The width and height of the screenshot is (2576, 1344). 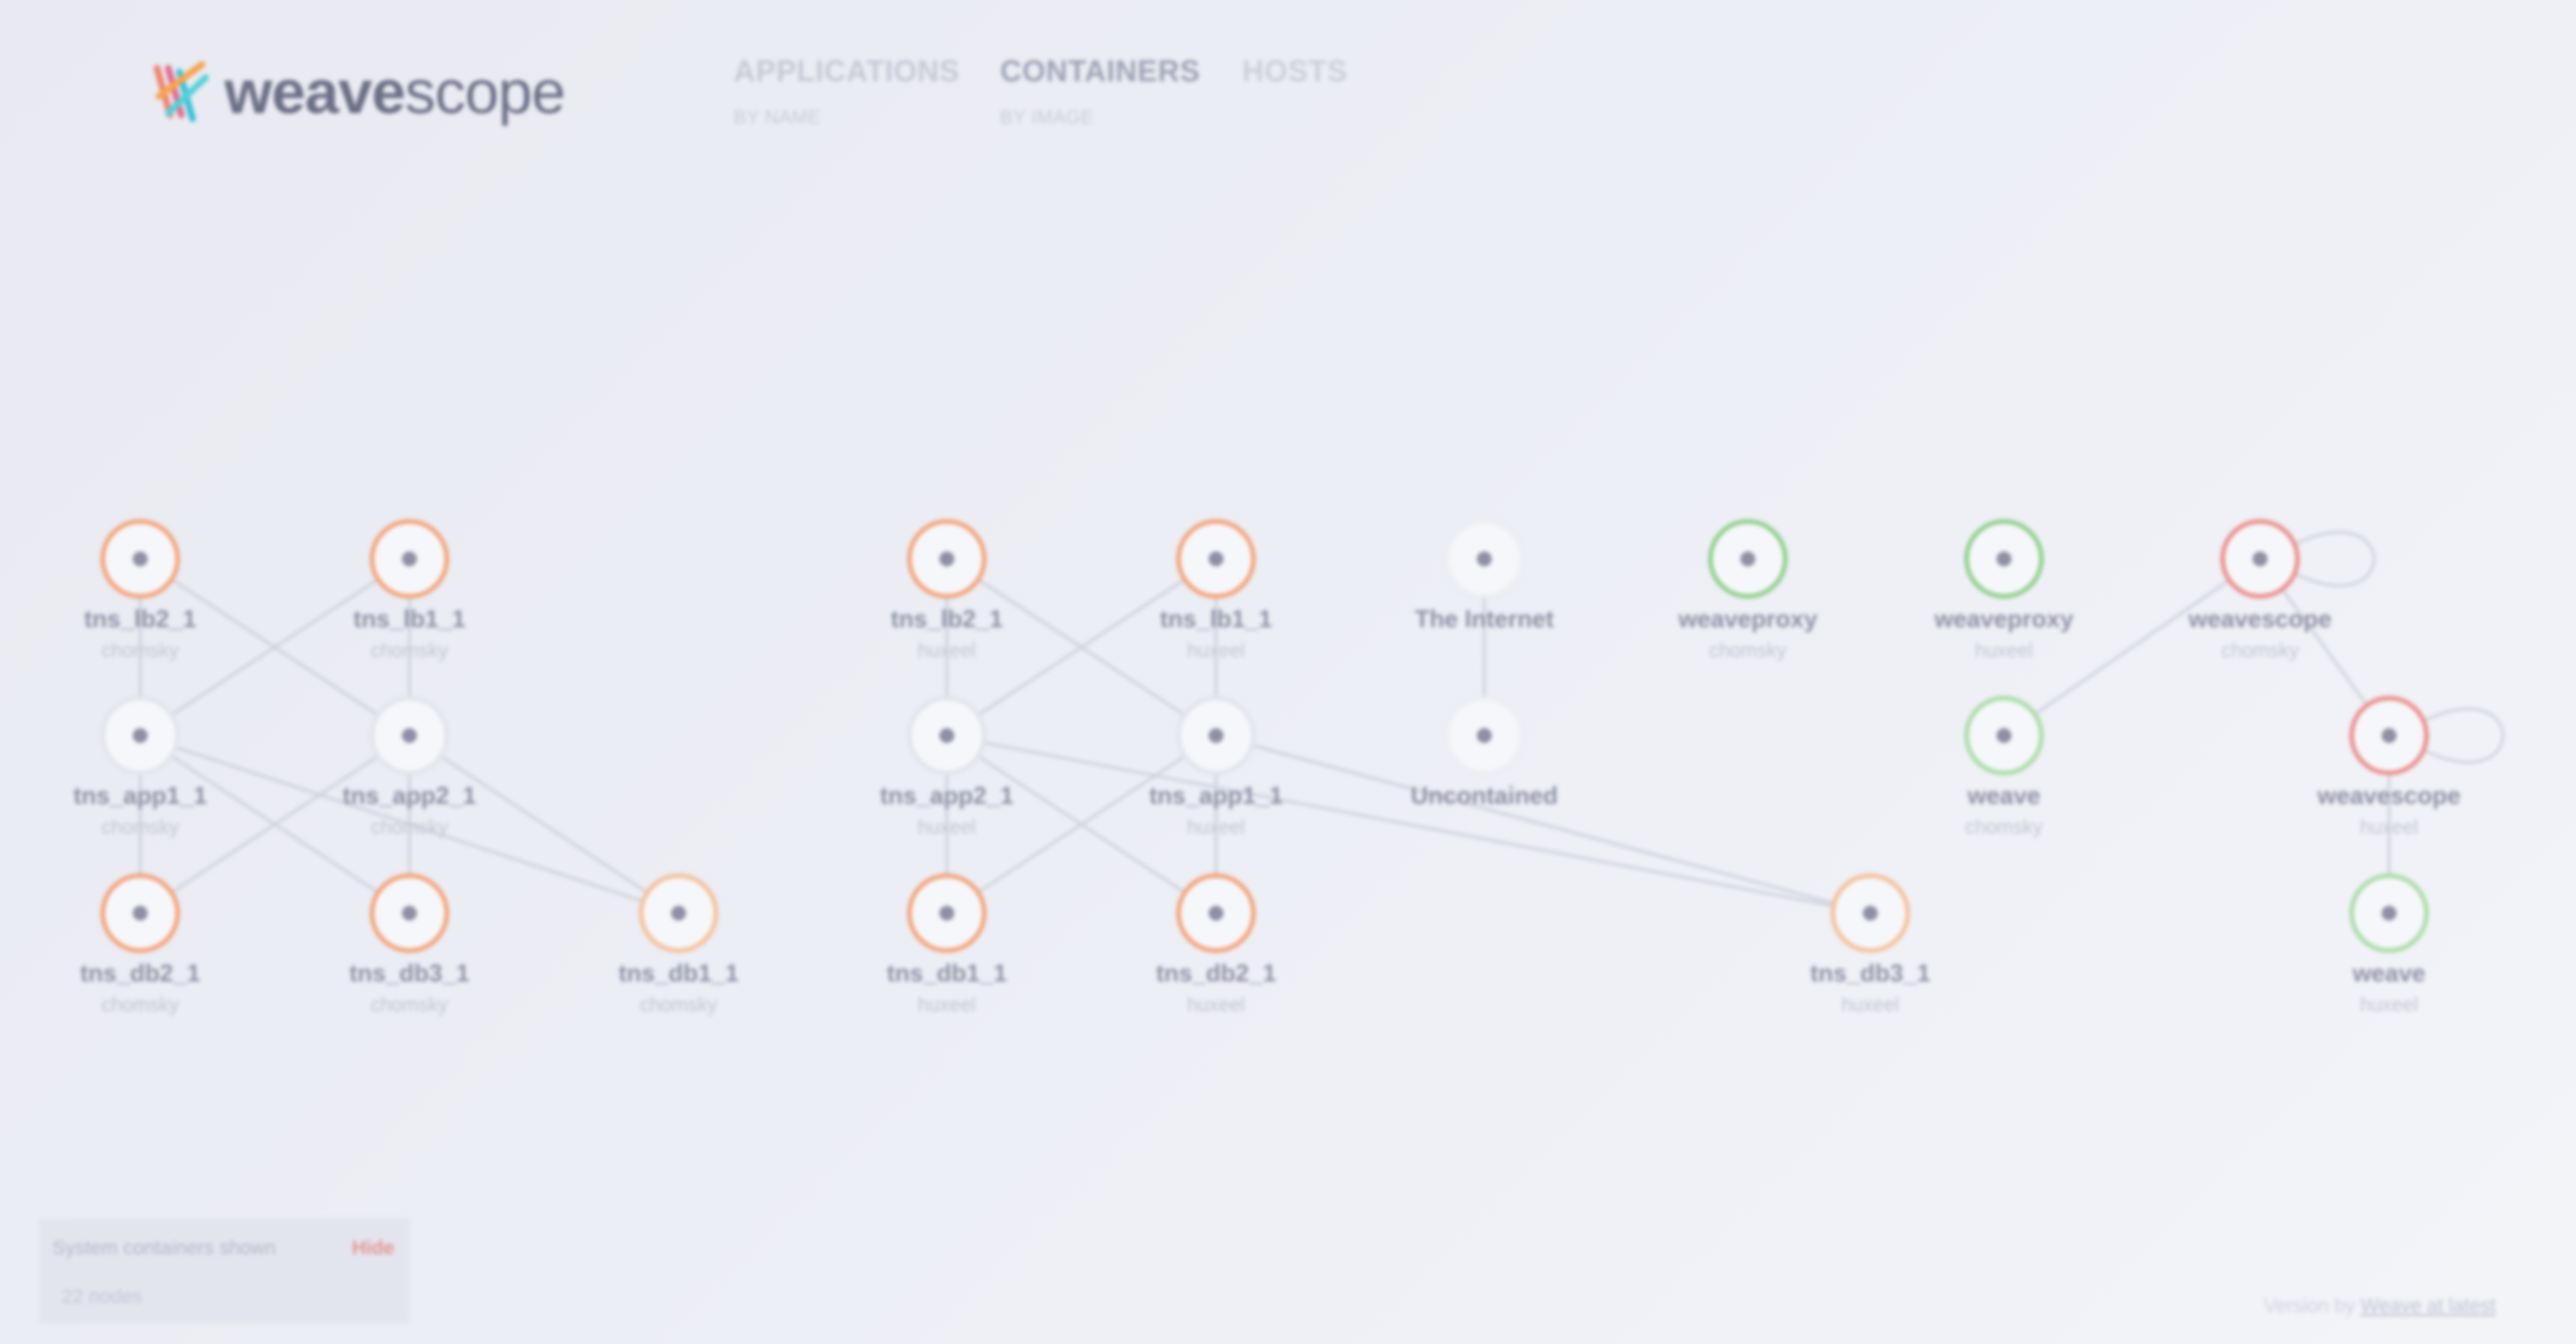 I want to click on topology-node: tns_lb2_1chomsky, so click(x=140, y=590).